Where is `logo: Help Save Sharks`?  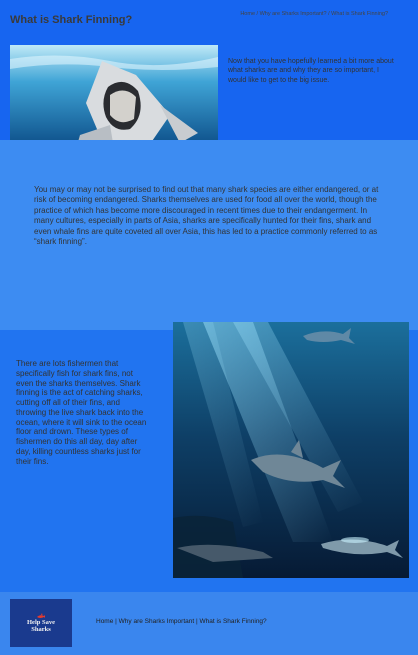 logo: Help Save Sharks is located at coordinates (41, 623).